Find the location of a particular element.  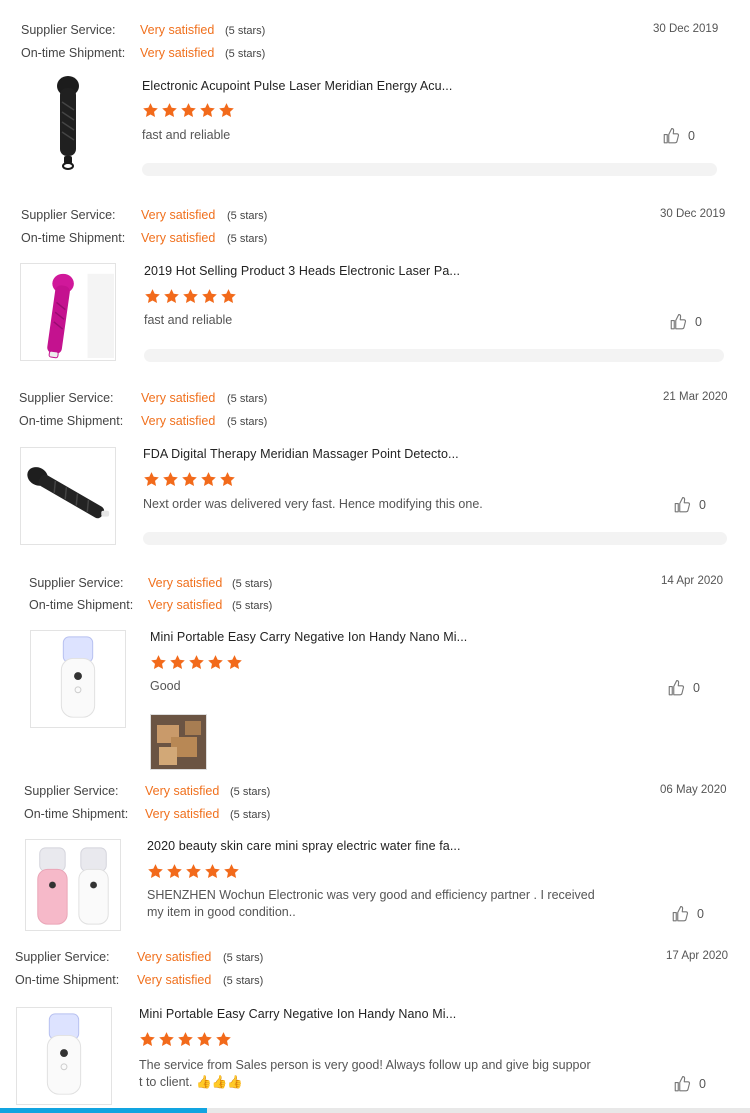

black-wand-massager-diagonal-image is located at coordinates (68, 493).